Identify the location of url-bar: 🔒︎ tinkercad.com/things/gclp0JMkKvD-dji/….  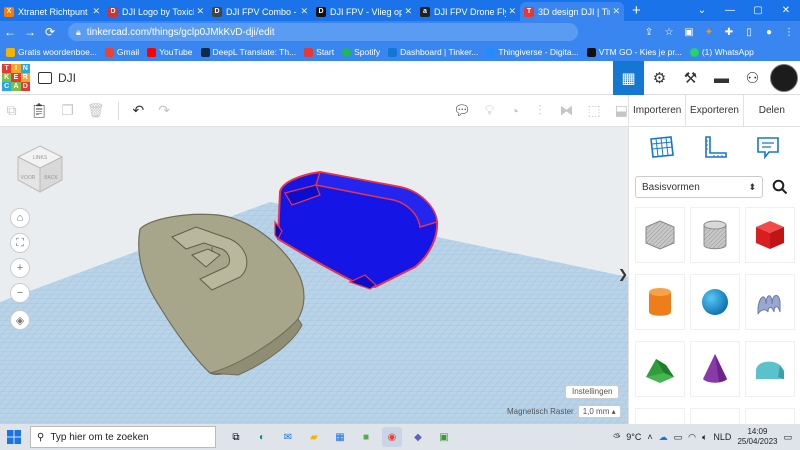
(323, 32).